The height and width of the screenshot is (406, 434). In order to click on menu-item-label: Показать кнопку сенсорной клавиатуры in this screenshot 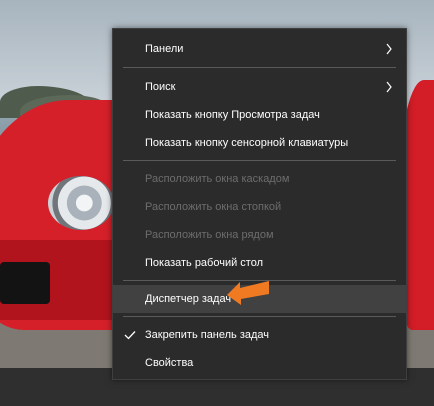, I will do `click(247, 143)`.